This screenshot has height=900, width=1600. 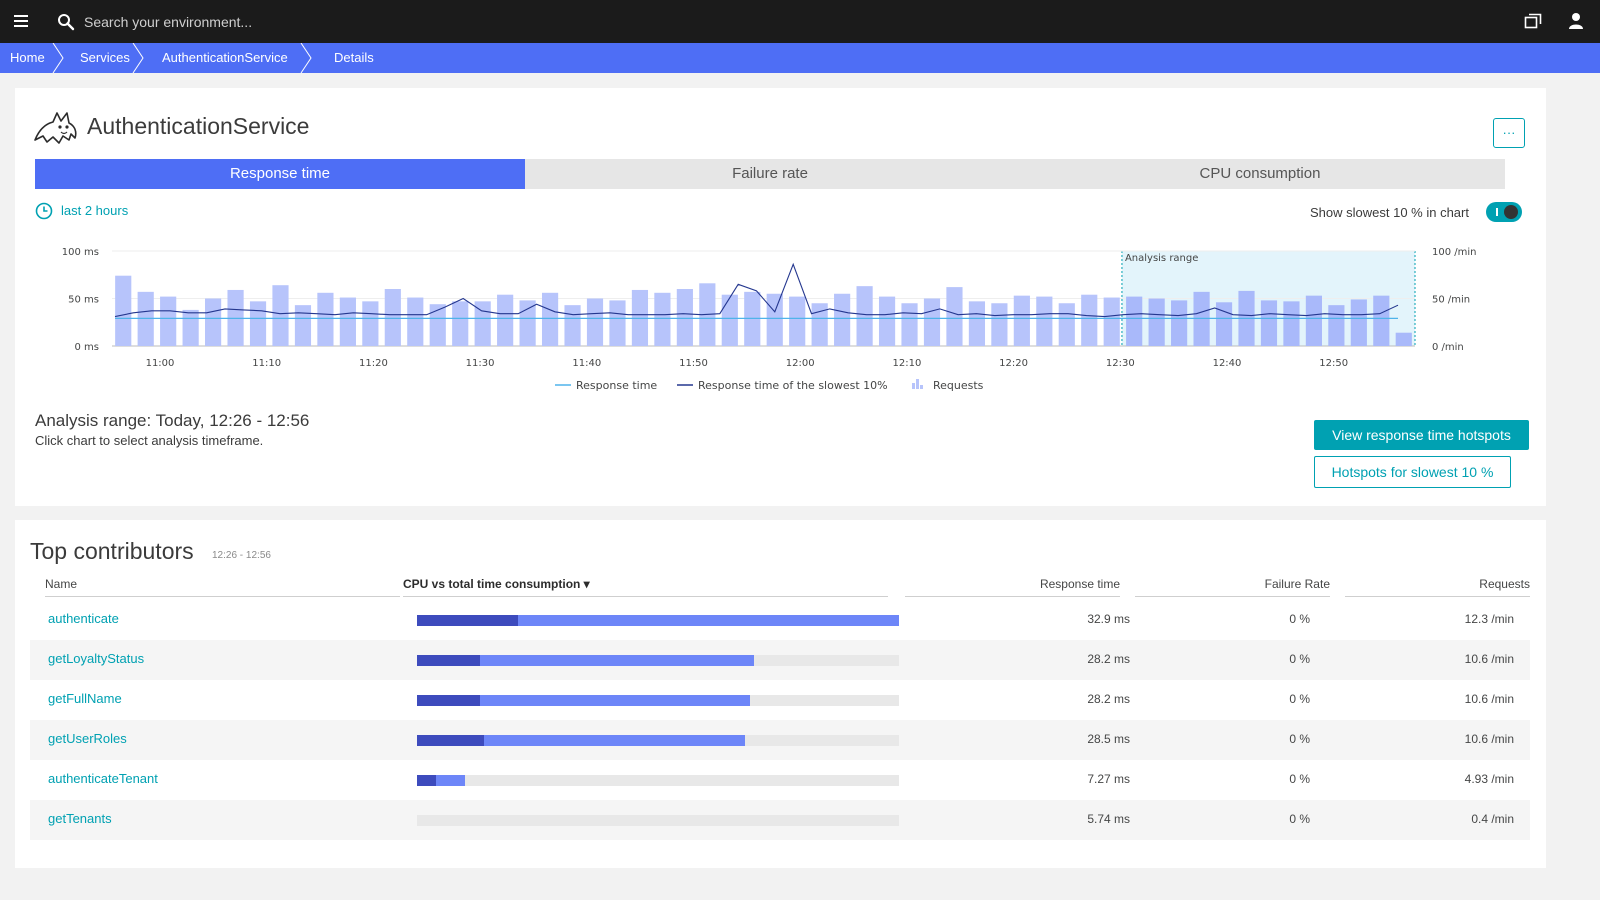 I want to click on breadcrumb-services: Services, so click(x=104, y=58).